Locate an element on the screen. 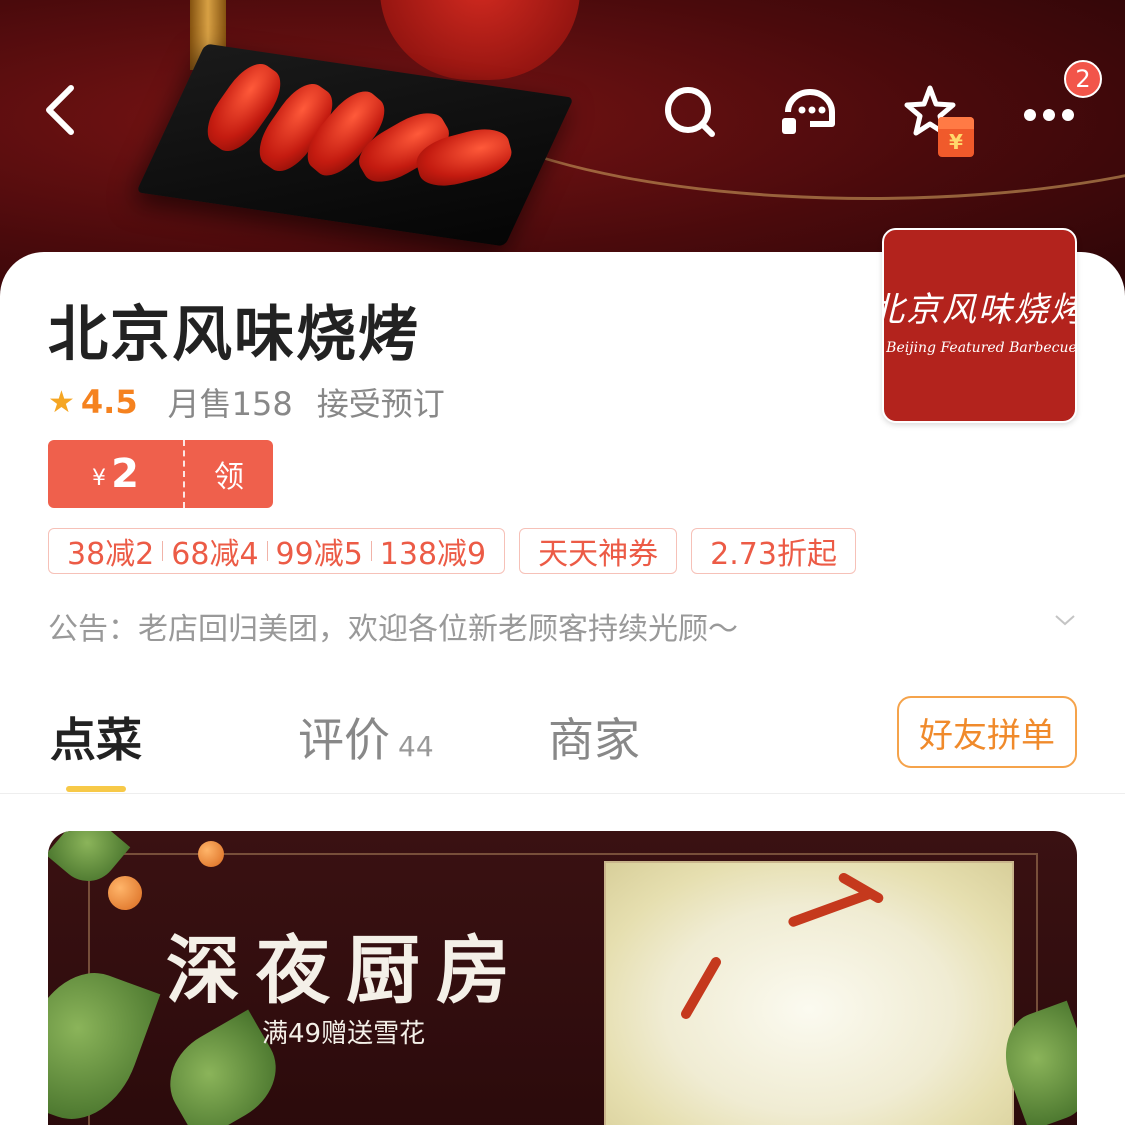 The image size is (1125, 1125). reviews-count: 44 is located at coordinates (416, 746).